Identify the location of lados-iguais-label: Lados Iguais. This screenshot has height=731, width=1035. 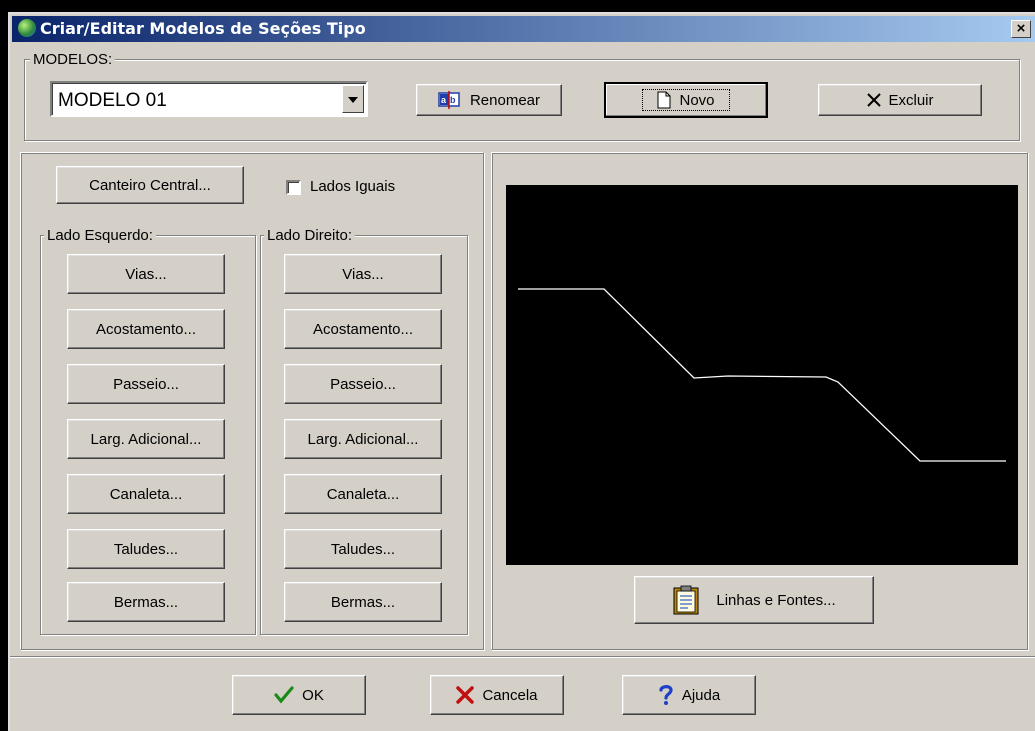
(353, 186).